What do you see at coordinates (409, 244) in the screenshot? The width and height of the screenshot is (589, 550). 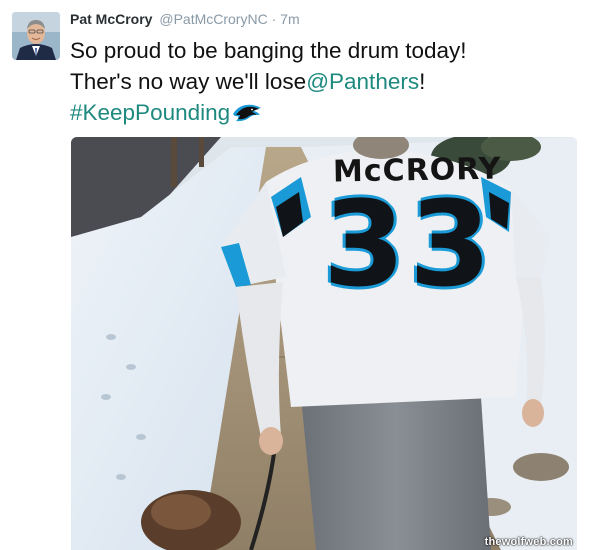 I see `jersey-number: 33` at bounding box center [409, 244].